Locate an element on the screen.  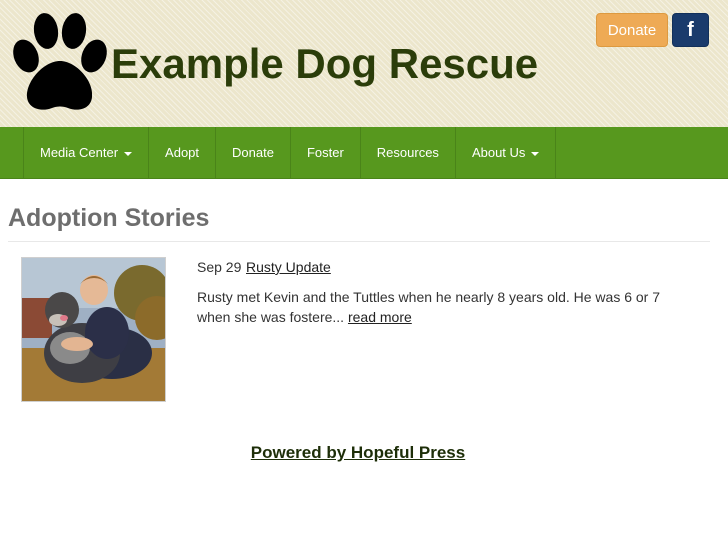
story-date: Sep 29 is located at coordinates (219, 267).